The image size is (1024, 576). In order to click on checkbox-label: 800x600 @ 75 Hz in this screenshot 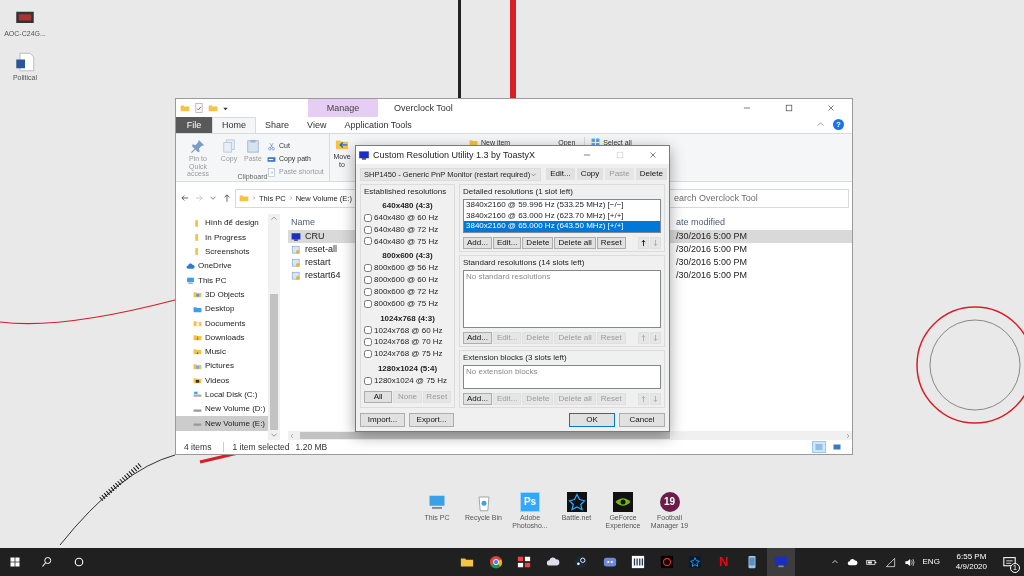, I will do `click(406, 303)`.